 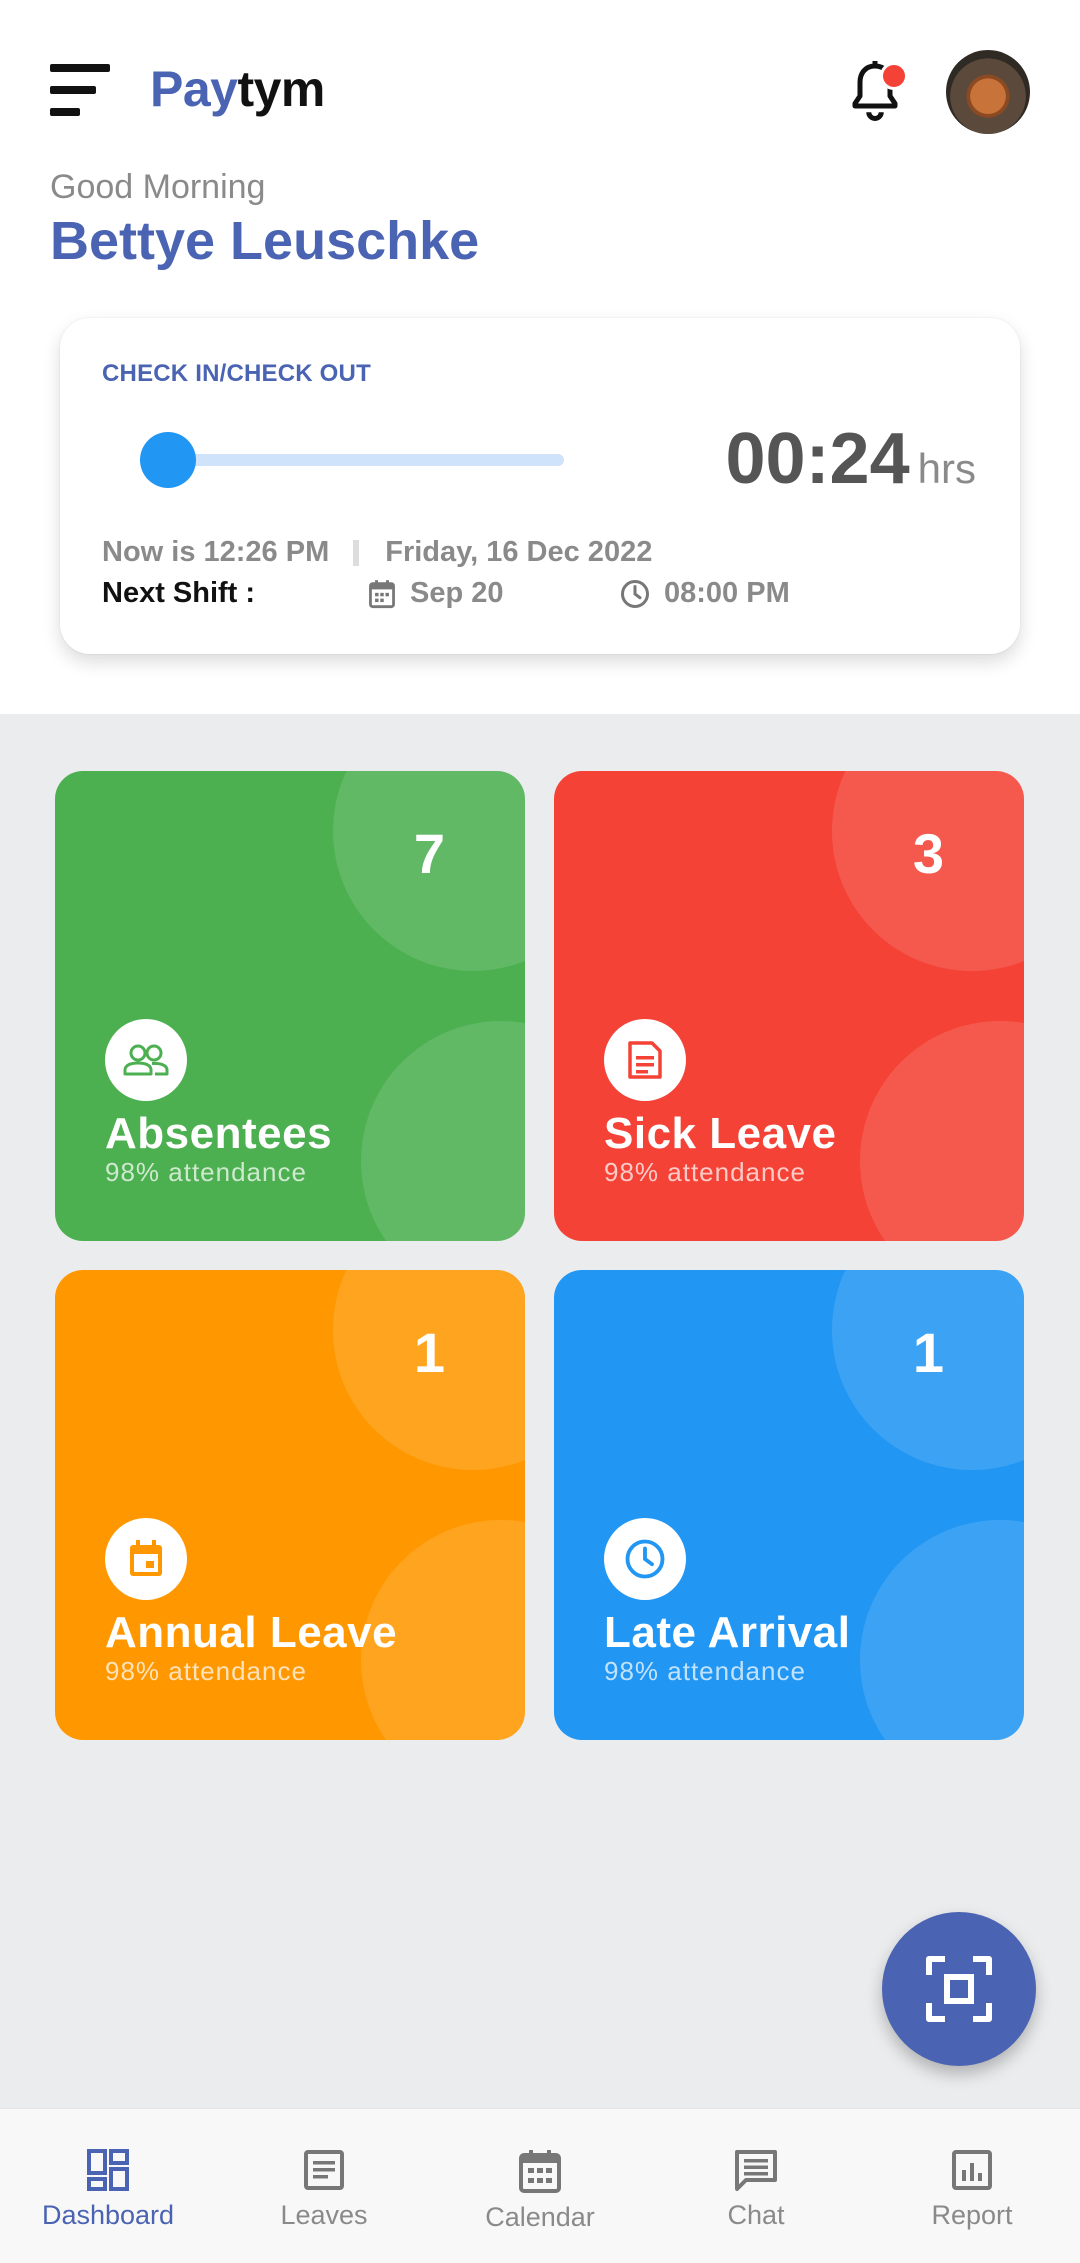 What do you see at coordinates (727, 593) in the screenshot?
I see `next-shift-time-text: 08:00 PM` at bounding box center [727, 593].